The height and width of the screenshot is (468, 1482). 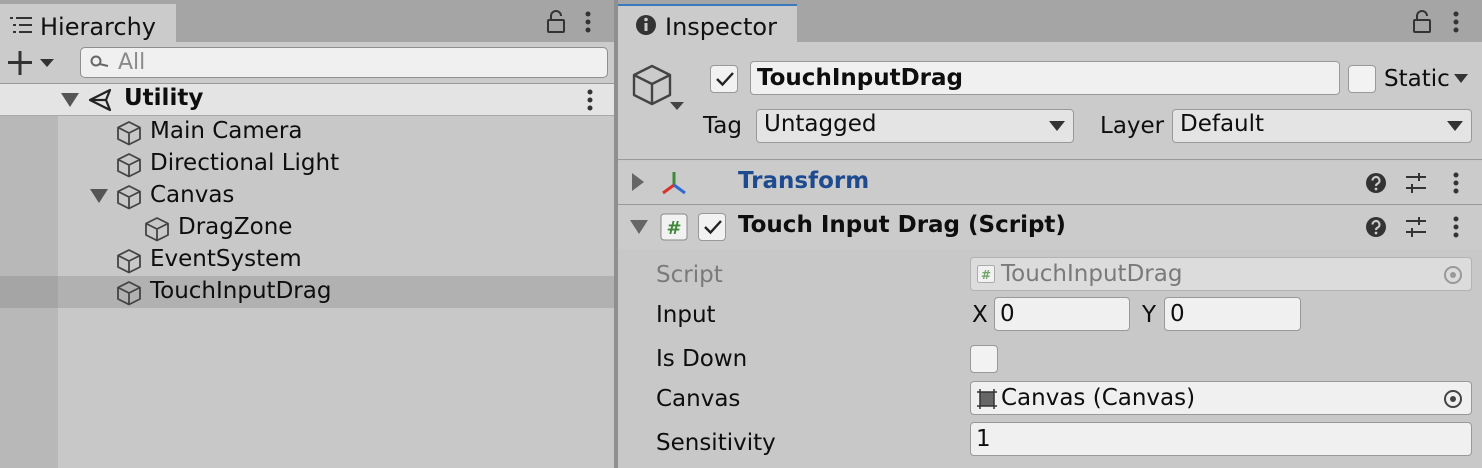 What do you see at coordinates (307, 228) in the screenshot?
I see `hierarchy-item-dragzone: DragZone` at bounding box center [307, 228].